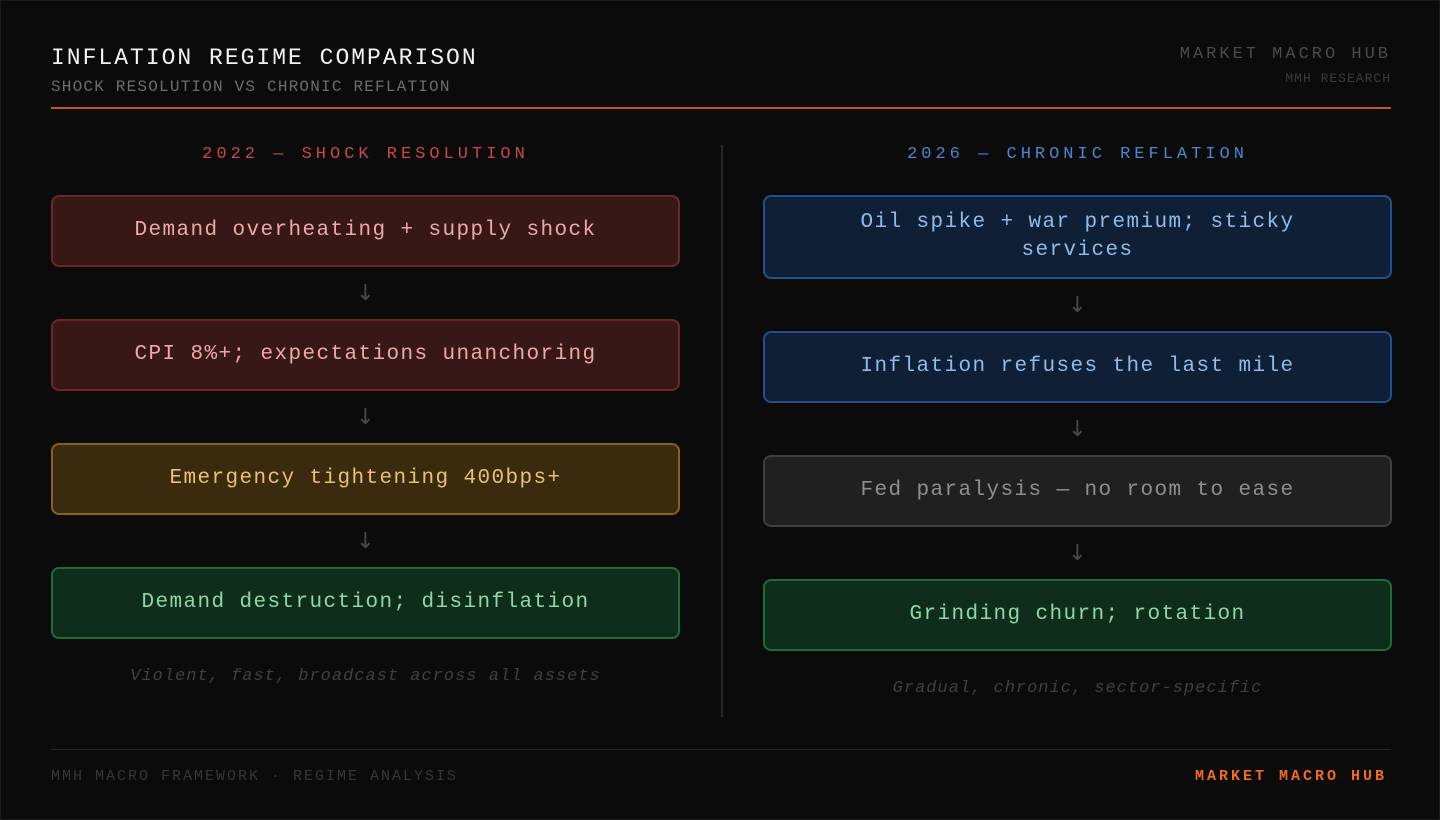  Describe the element at coordinates (365, 355) in the screenshot. I see `flow-step: CPI 8%+; expectations unanchoring` at that location.